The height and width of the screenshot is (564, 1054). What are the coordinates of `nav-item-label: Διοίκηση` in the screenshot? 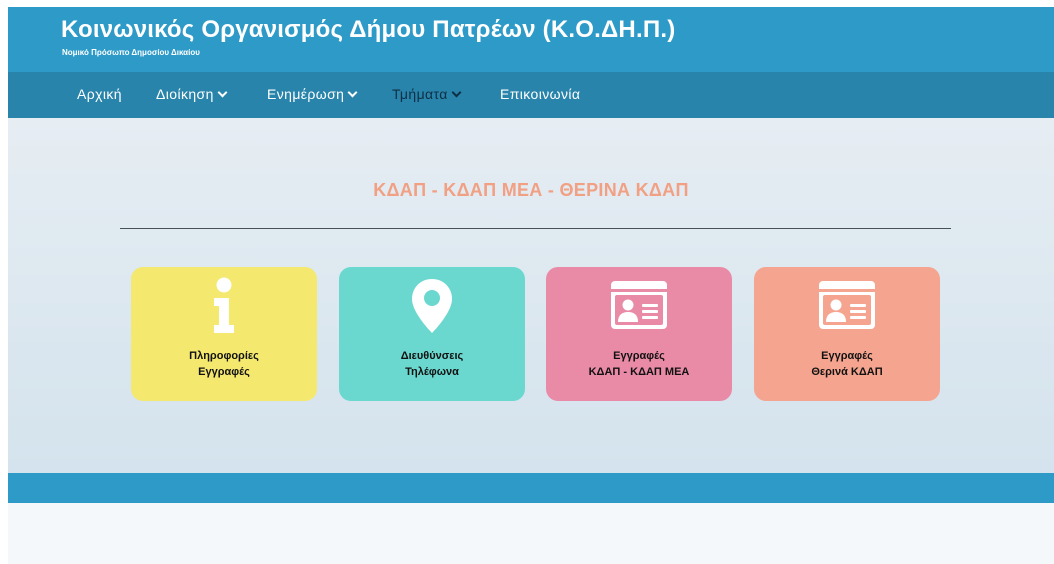 It's located at (185, 94).